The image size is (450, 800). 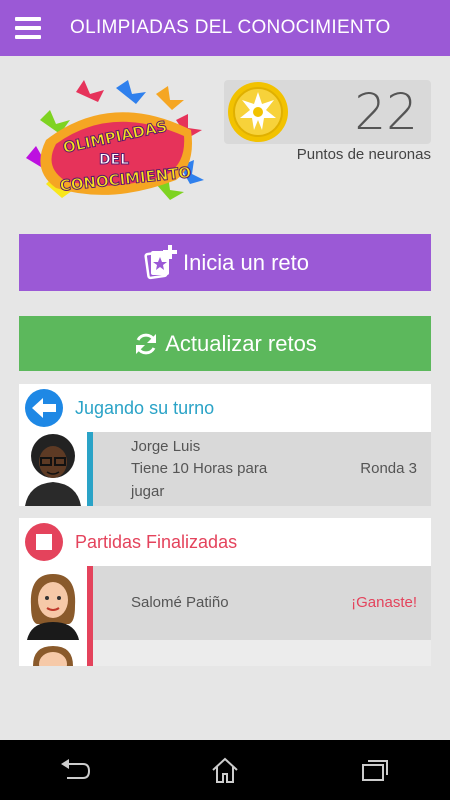 I want to click on game-row: Salomé Patiño ¡Ganaste!, so click(x=225, y=603).